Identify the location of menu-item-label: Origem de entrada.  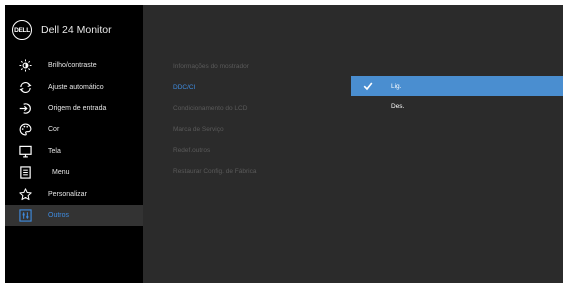
(77, 108).